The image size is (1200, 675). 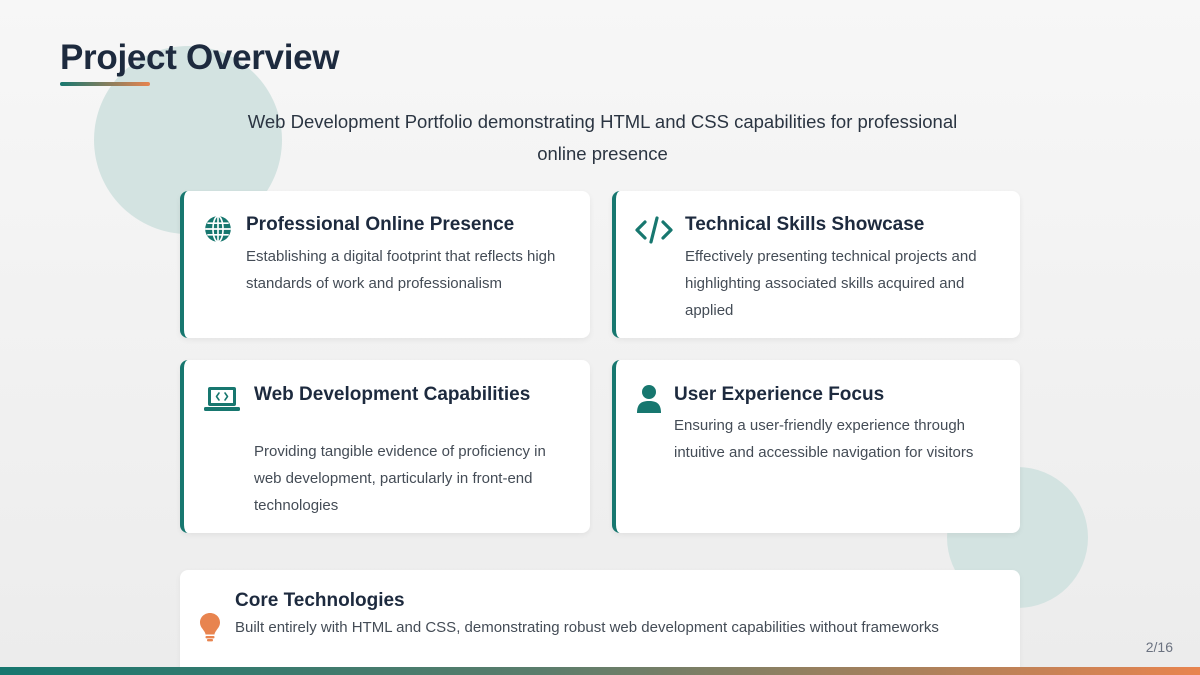 I want to click on card-title: Technical Skills Showcase, so click(x=805, y=224).